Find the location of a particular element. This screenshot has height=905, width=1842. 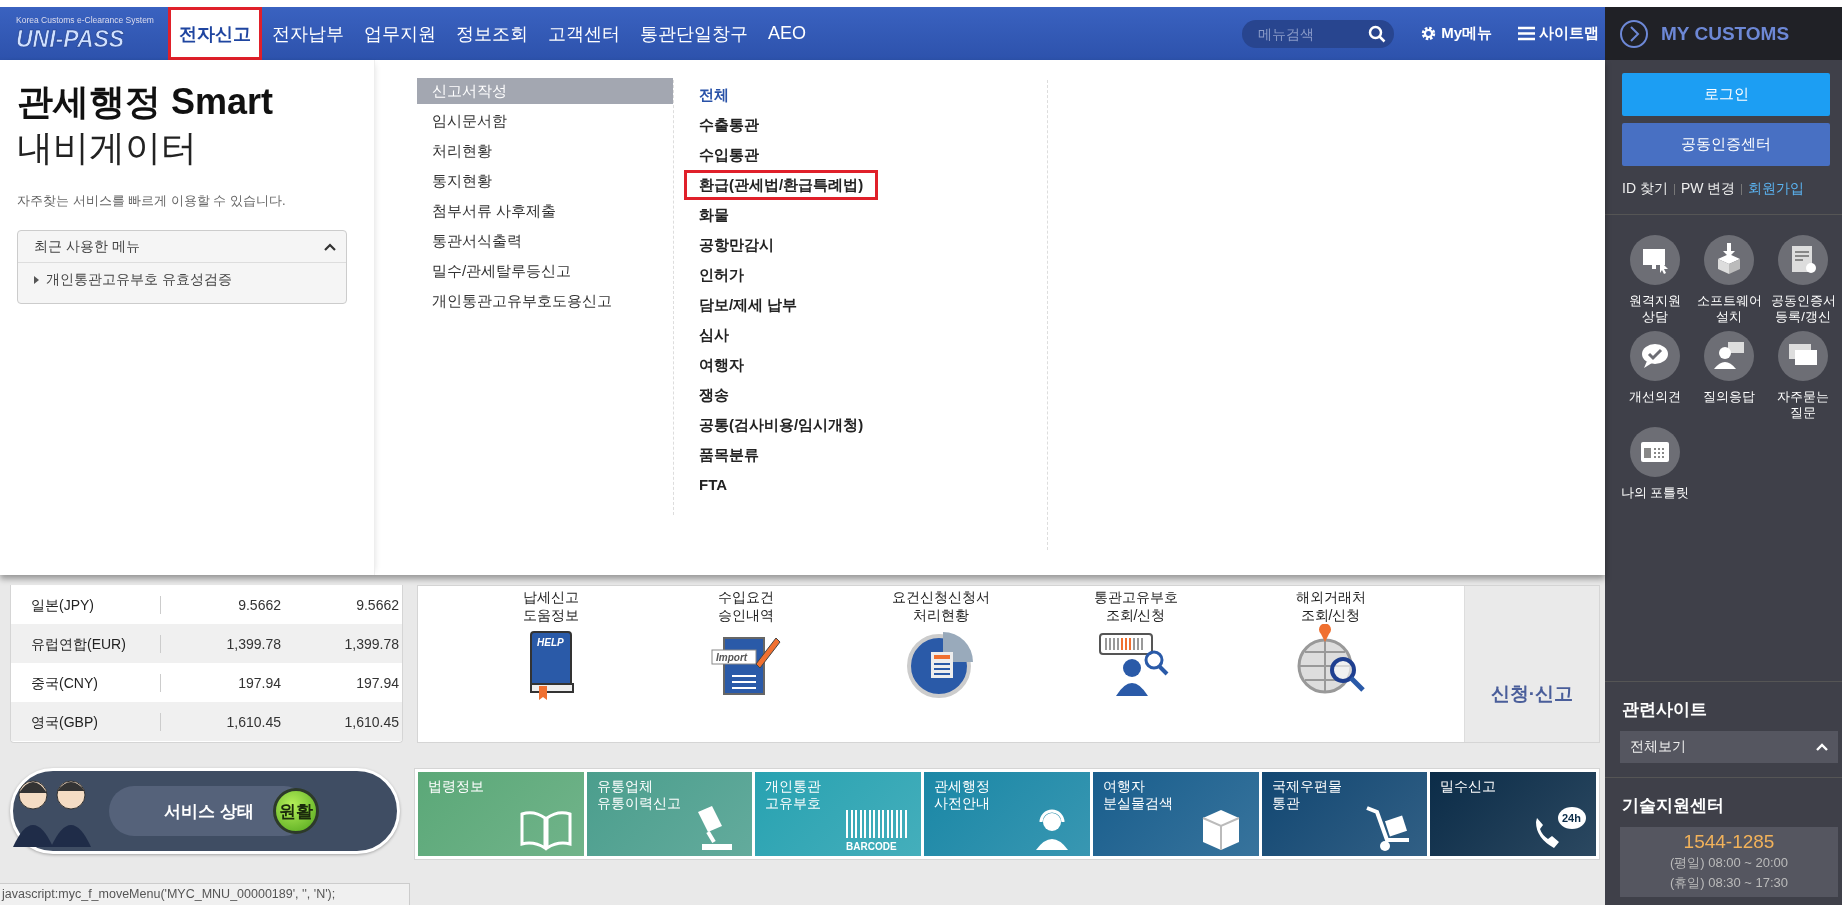

box-download-icon is located at coordinates (1729, 260).